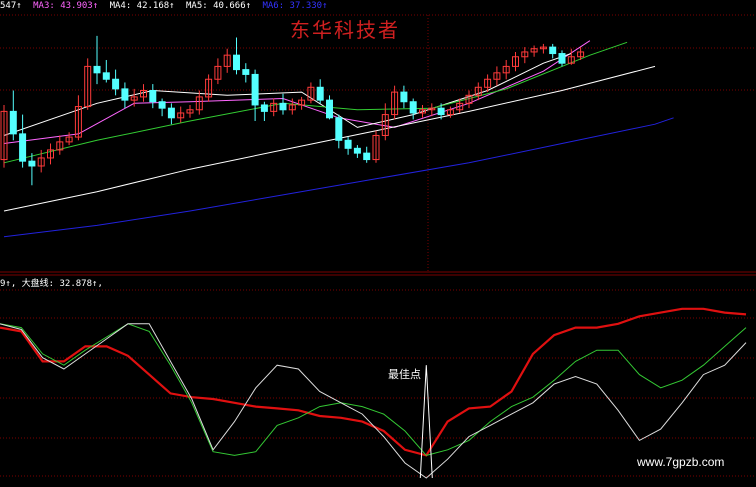 This screenshot has width=756, height=487. Describe the element at coordinates (681, 462) in the screenshot. I see `site-watermark: www.7gpzb.com` at that location.